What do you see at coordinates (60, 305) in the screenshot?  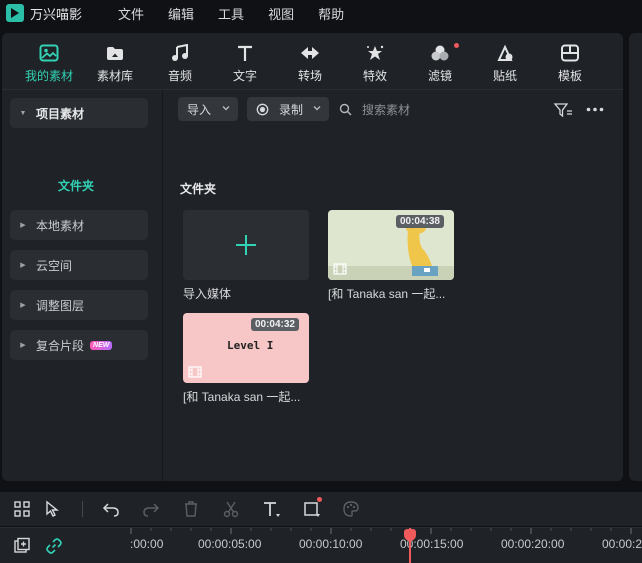 I see `sidebar-item-label: 调整图层` at bounding box center [60, 305].